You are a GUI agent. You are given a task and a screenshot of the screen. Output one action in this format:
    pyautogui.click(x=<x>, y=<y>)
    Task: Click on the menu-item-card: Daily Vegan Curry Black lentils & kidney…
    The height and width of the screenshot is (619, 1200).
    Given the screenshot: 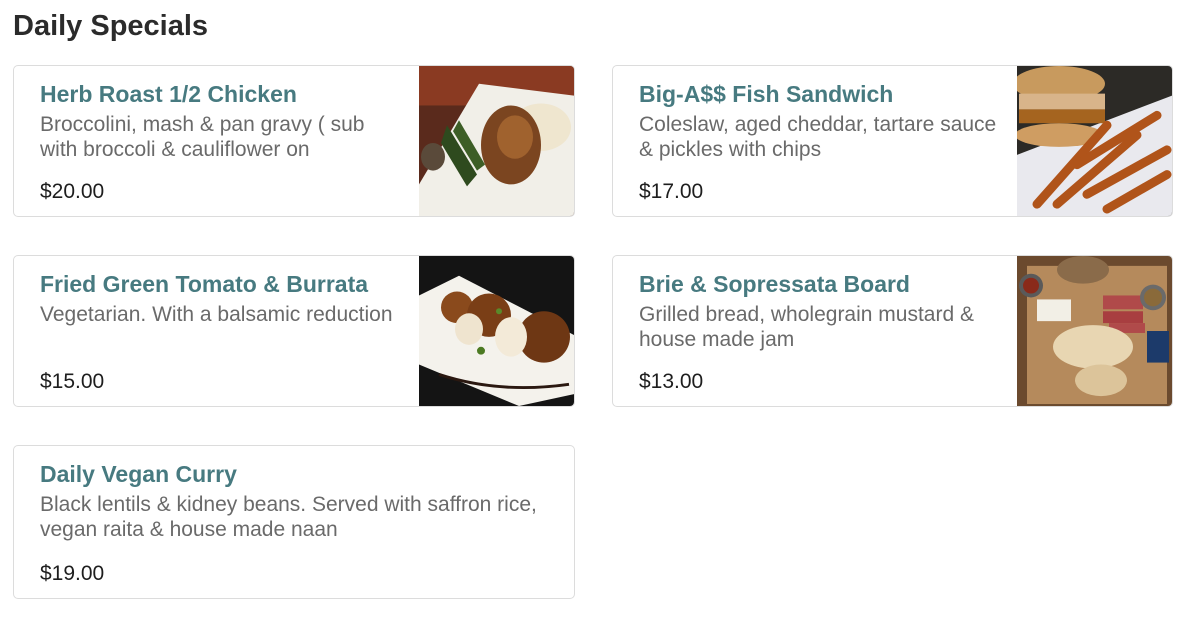 What is the action you would take?
    pyautogui.click(x=294, y=522)
    